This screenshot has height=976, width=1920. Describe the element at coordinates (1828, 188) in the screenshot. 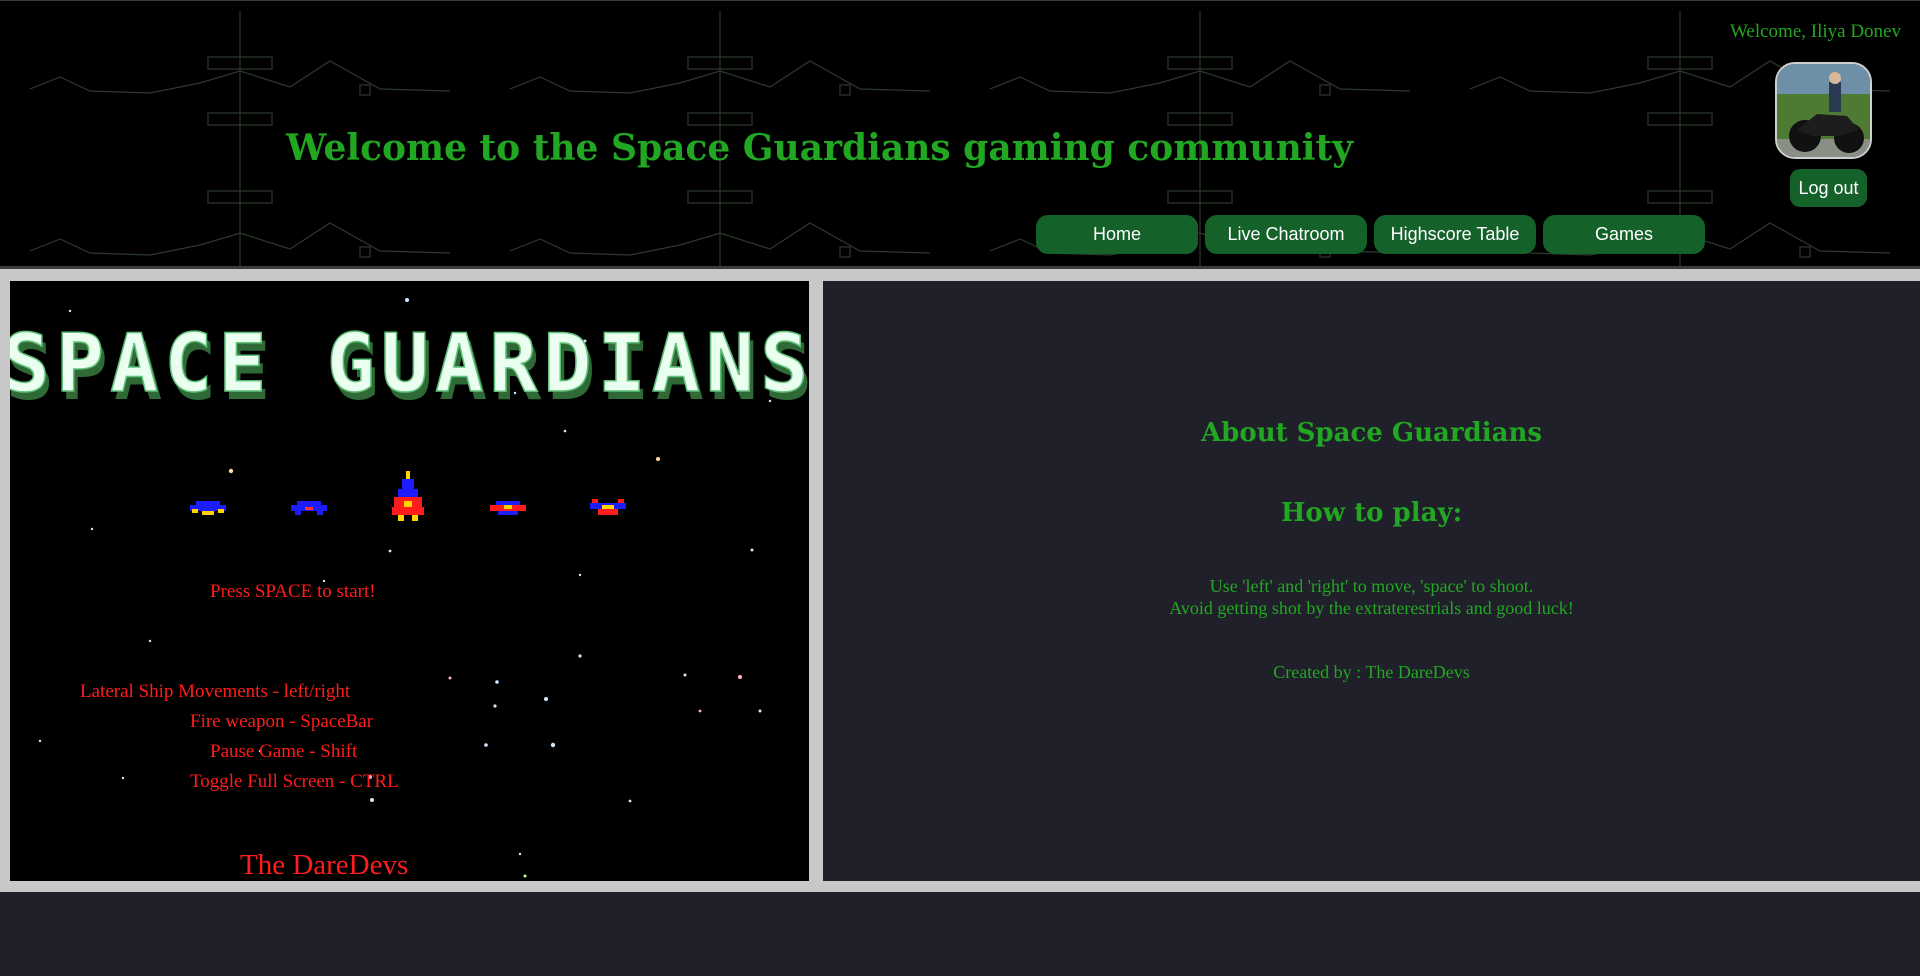

I see `logout-button: Log out` at that location.